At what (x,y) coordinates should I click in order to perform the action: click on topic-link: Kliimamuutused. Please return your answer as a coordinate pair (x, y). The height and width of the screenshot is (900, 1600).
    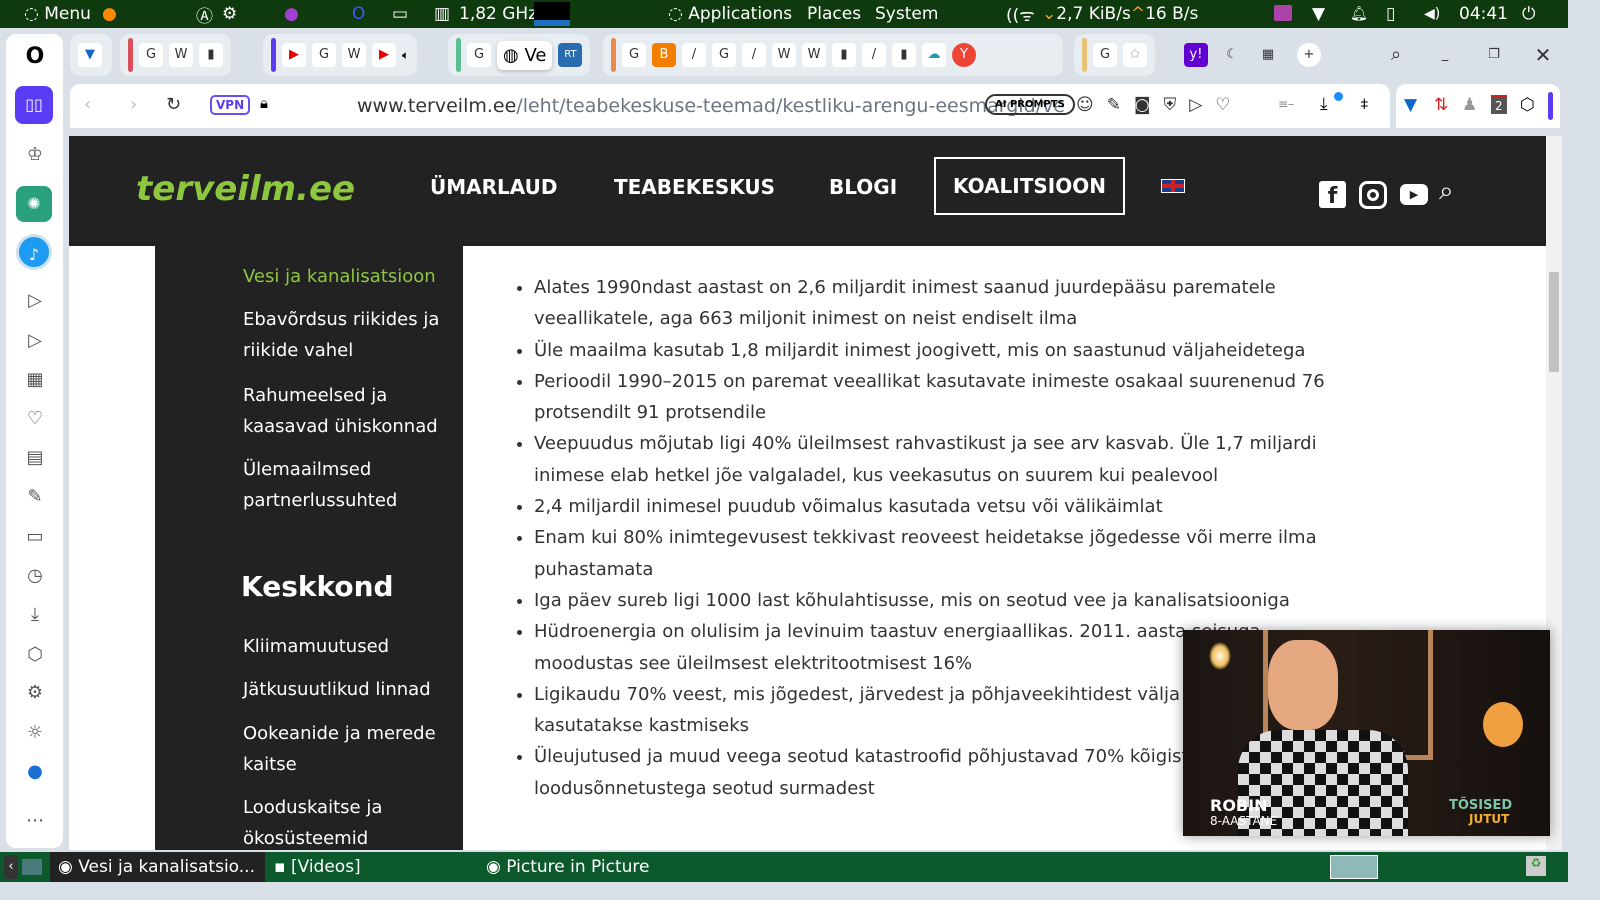
    Looking at the image, I should click on (316, 646).